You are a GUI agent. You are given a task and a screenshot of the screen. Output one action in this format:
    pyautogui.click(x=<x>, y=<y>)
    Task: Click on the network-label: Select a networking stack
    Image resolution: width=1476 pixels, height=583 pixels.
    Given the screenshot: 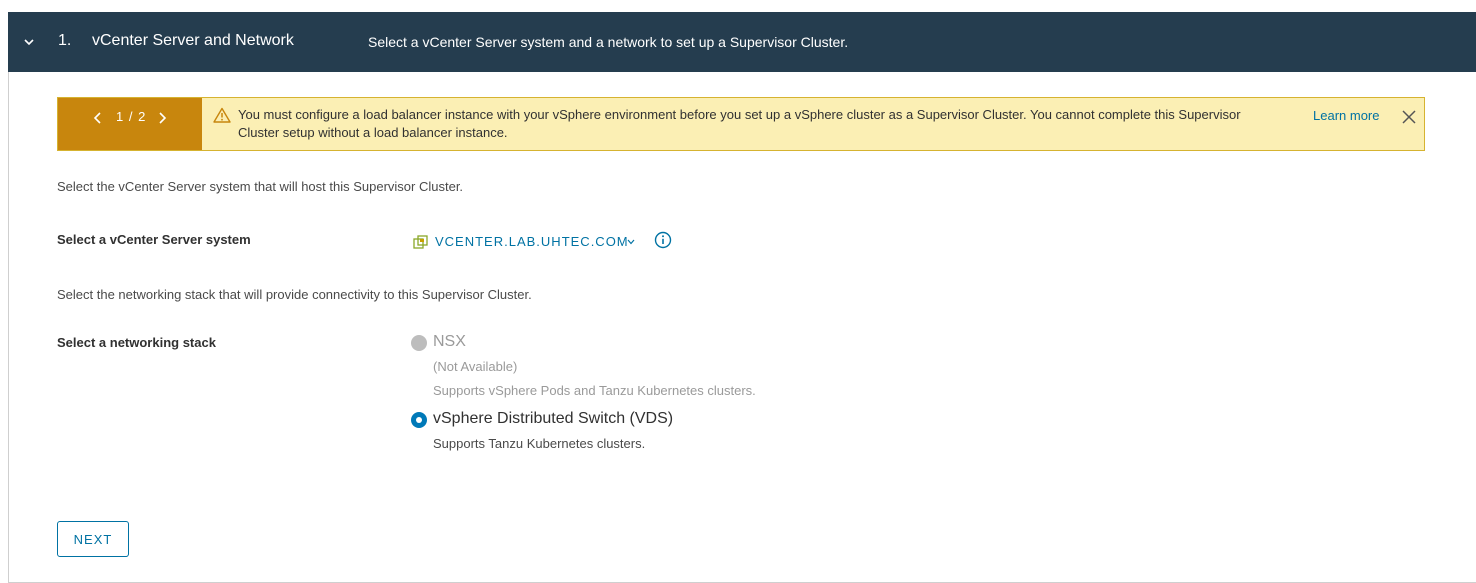 What is the action you would take?
    pyautogui.click(x=136, y=342)
    